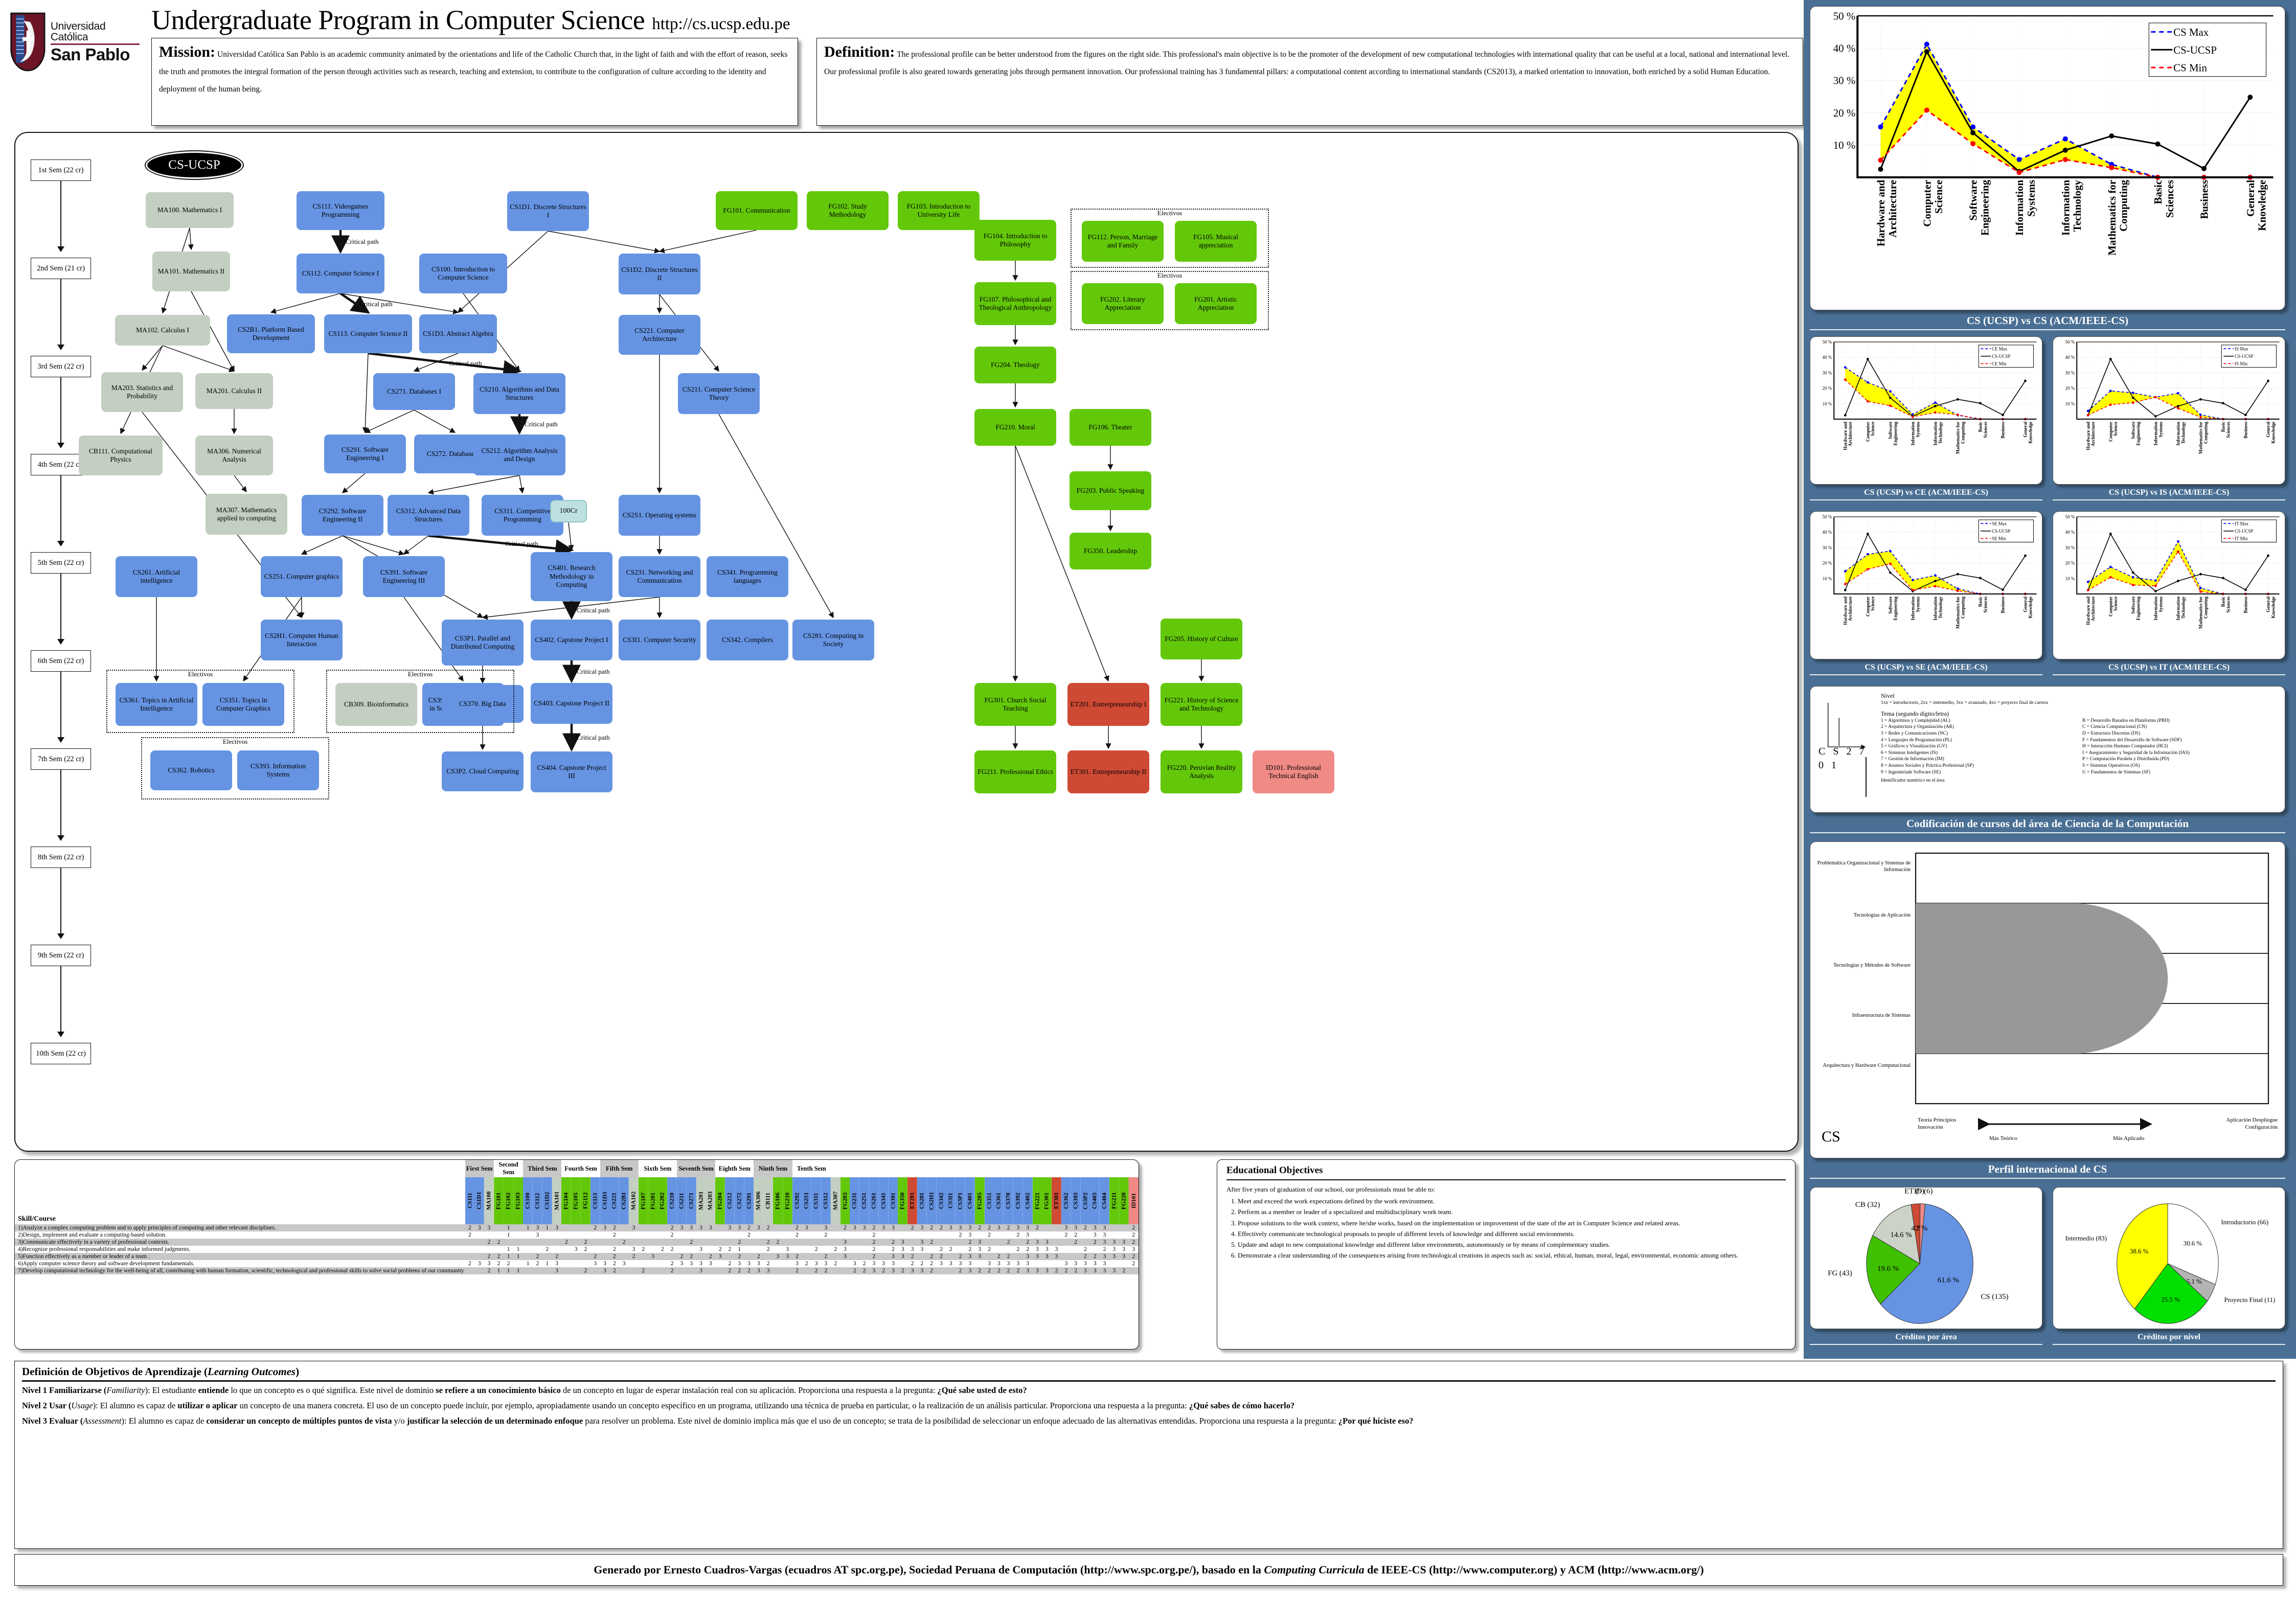  Describe the element at coordinates (1201, 704) in the screenshot. I see `course-node-FG221: FG221. History of Science and Technology` at that location.